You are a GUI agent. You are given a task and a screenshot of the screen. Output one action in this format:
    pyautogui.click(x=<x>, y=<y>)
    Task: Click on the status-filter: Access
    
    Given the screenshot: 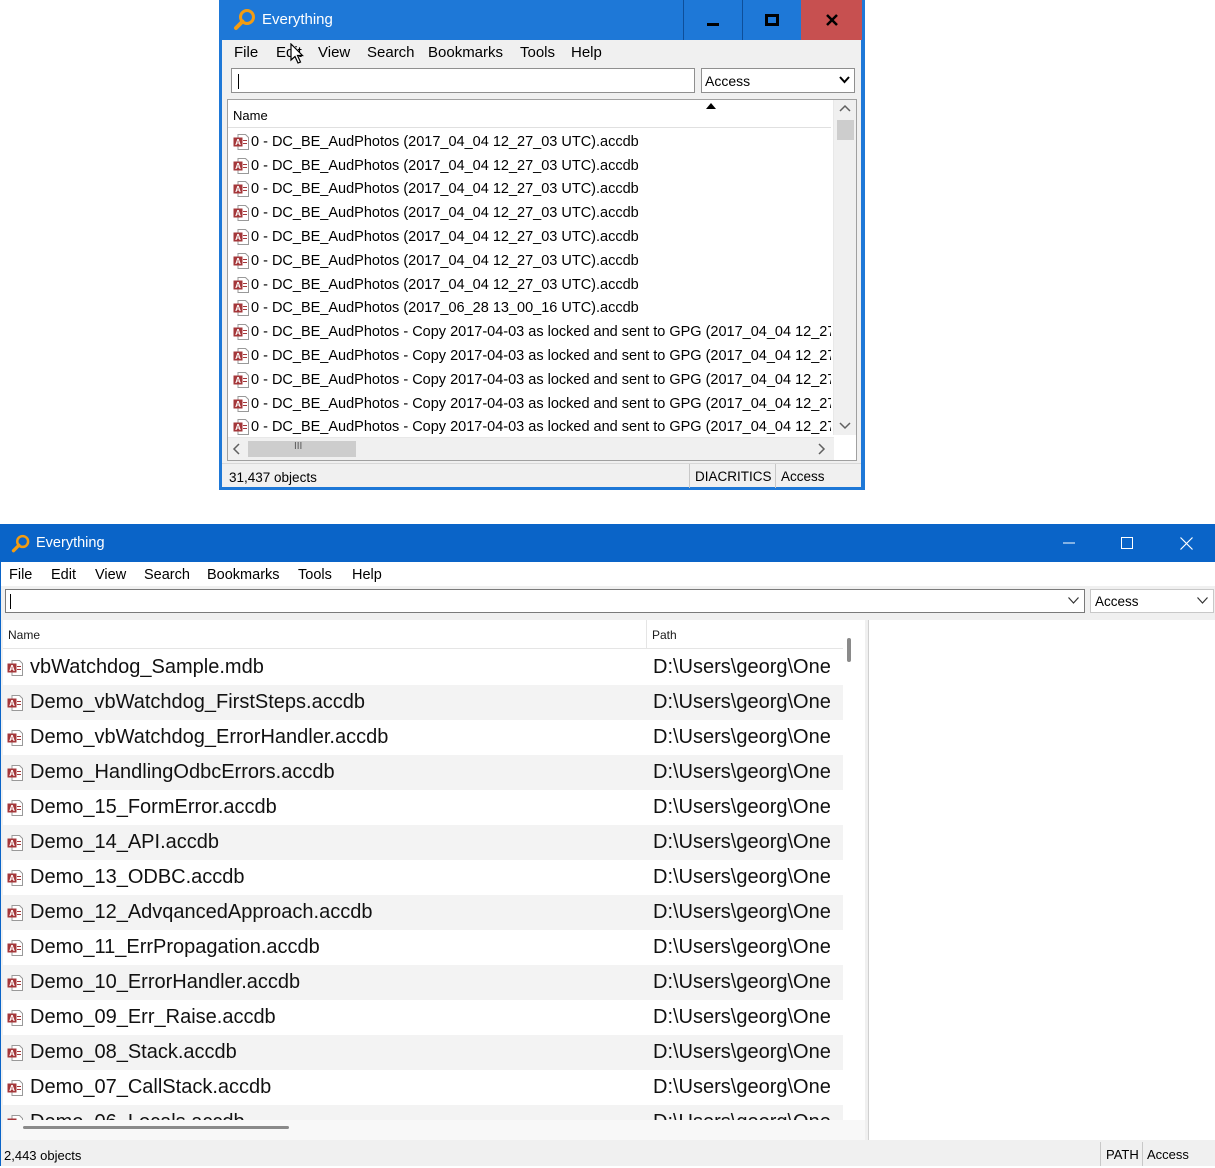 What is the action you would take?
    pyautogui.click(x=1165, y=1154)
    